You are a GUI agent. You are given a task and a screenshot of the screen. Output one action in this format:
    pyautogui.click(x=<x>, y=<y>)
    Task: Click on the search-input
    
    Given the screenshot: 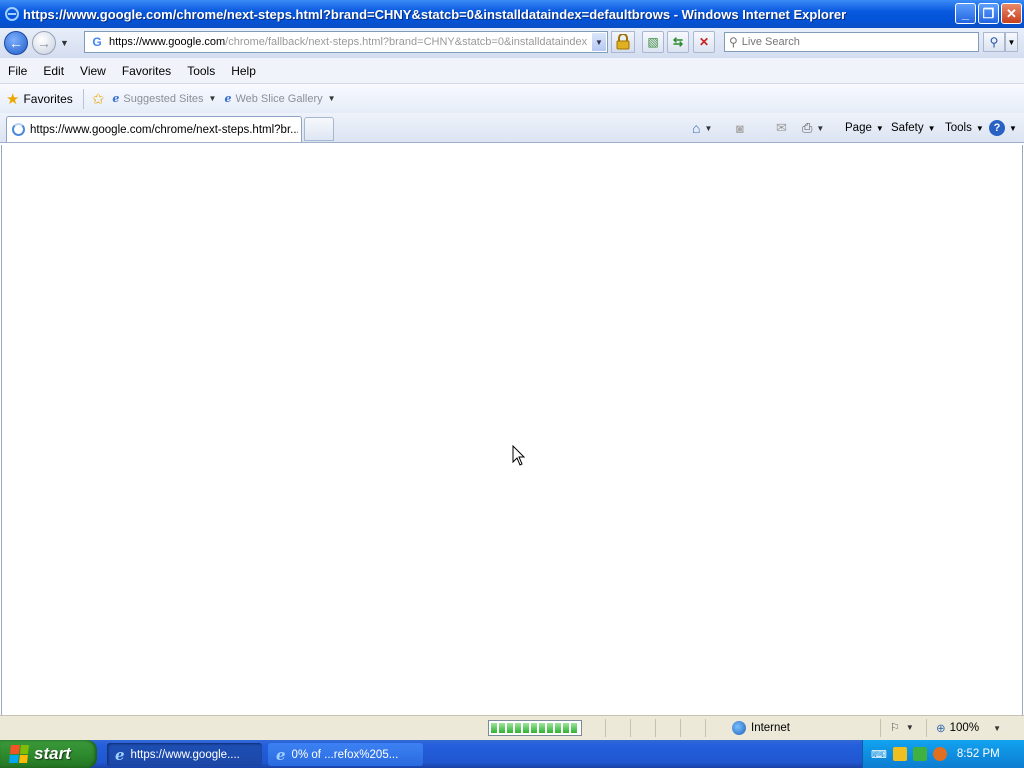 What is the action you would take?
    pyautogui.click(x=851, y=42)
    